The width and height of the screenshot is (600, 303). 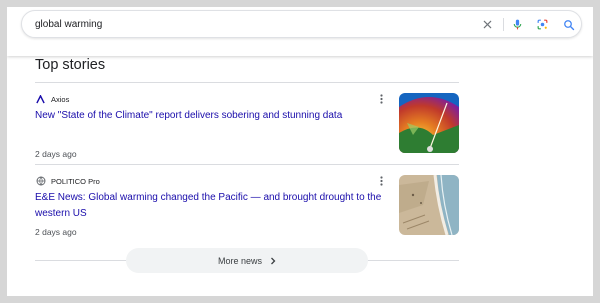 What do you see at coordinates (60, 99) in the screenshot?
I see `story-source-name: Axios` at bounding box center [60, 99].